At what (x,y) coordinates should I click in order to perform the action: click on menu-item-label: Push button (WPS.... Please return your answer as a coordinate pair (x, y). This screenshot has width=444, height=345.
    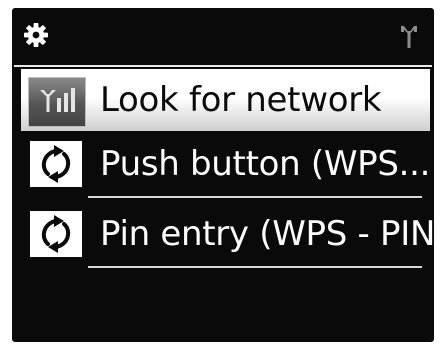
    Looking at the image, I should click on (265, 164).